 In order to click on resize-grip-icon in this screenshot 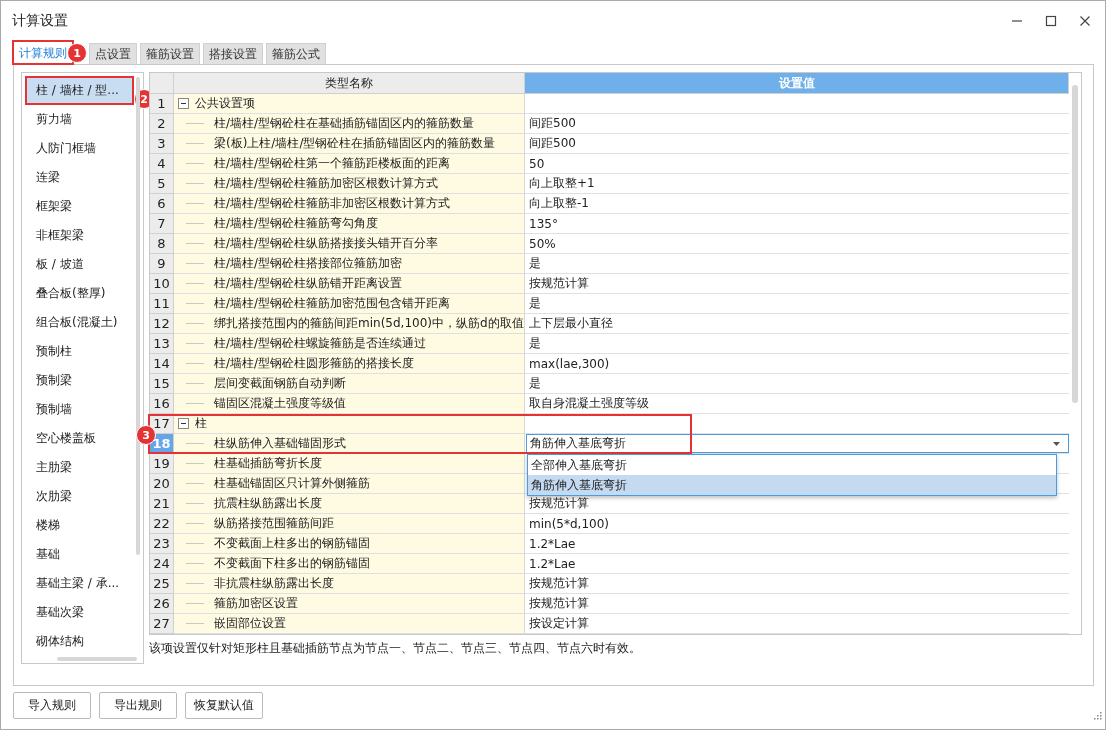, I will do `click(1098, 716)`.